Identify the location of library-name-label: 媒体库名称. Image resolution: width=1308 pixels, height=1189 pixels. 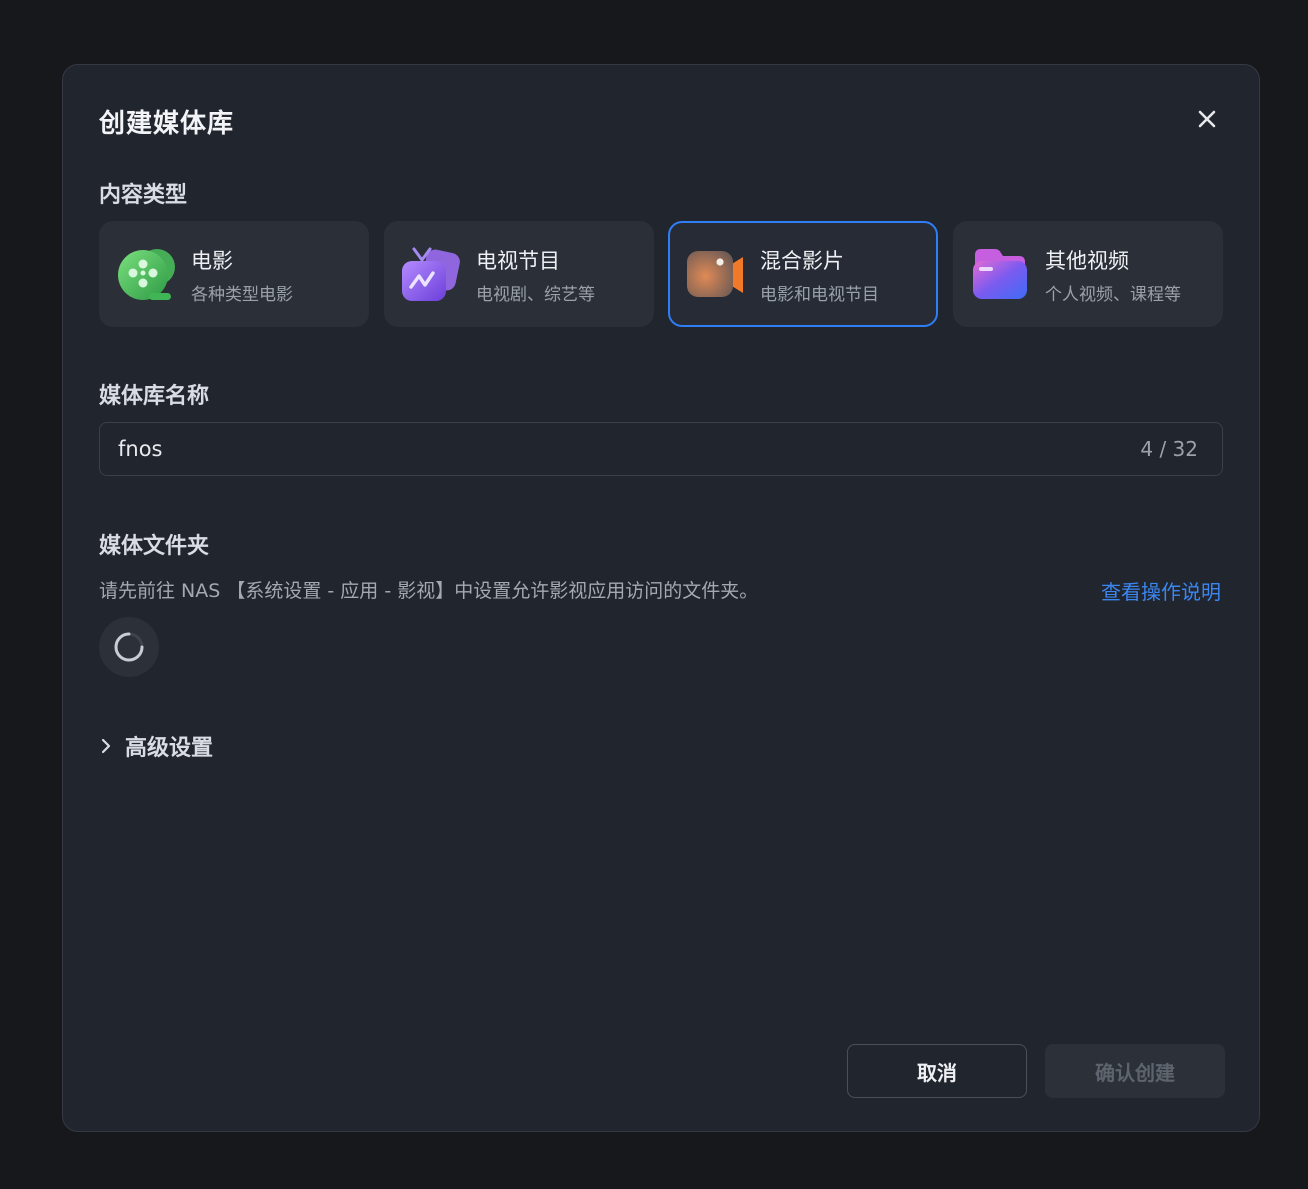
(154, 396).